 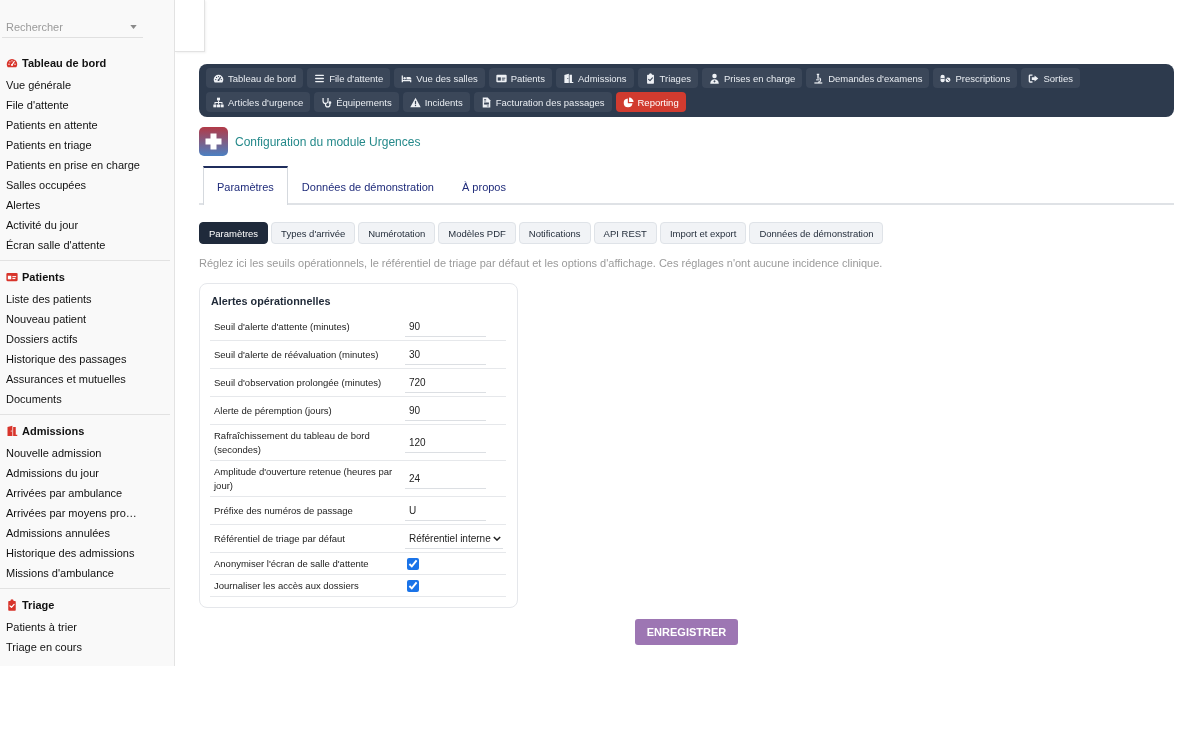 What do you see at coordinates (58, 533) in the screenshot?
I see `sidebar-link: Admissions annulées` at bounding box center [58, 533].